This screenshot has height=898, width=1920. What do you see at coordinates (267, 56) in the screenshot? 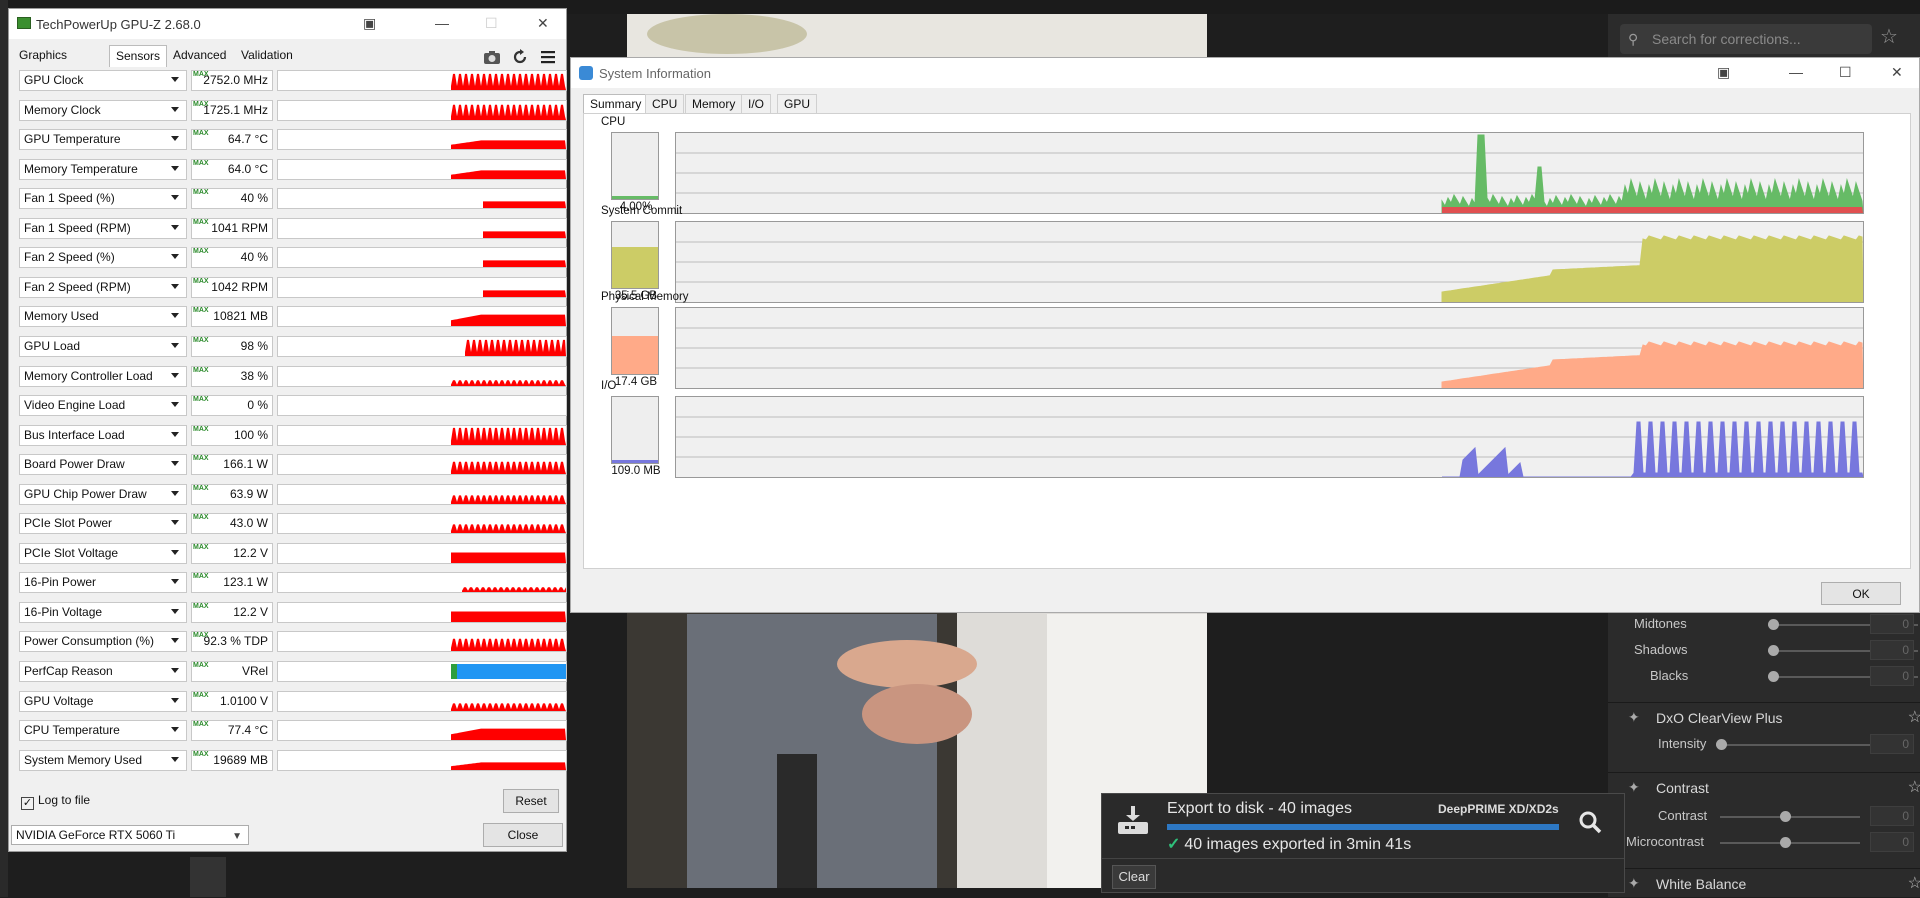
I see `tab-validation: Validation` at bounding box center [267, 56].